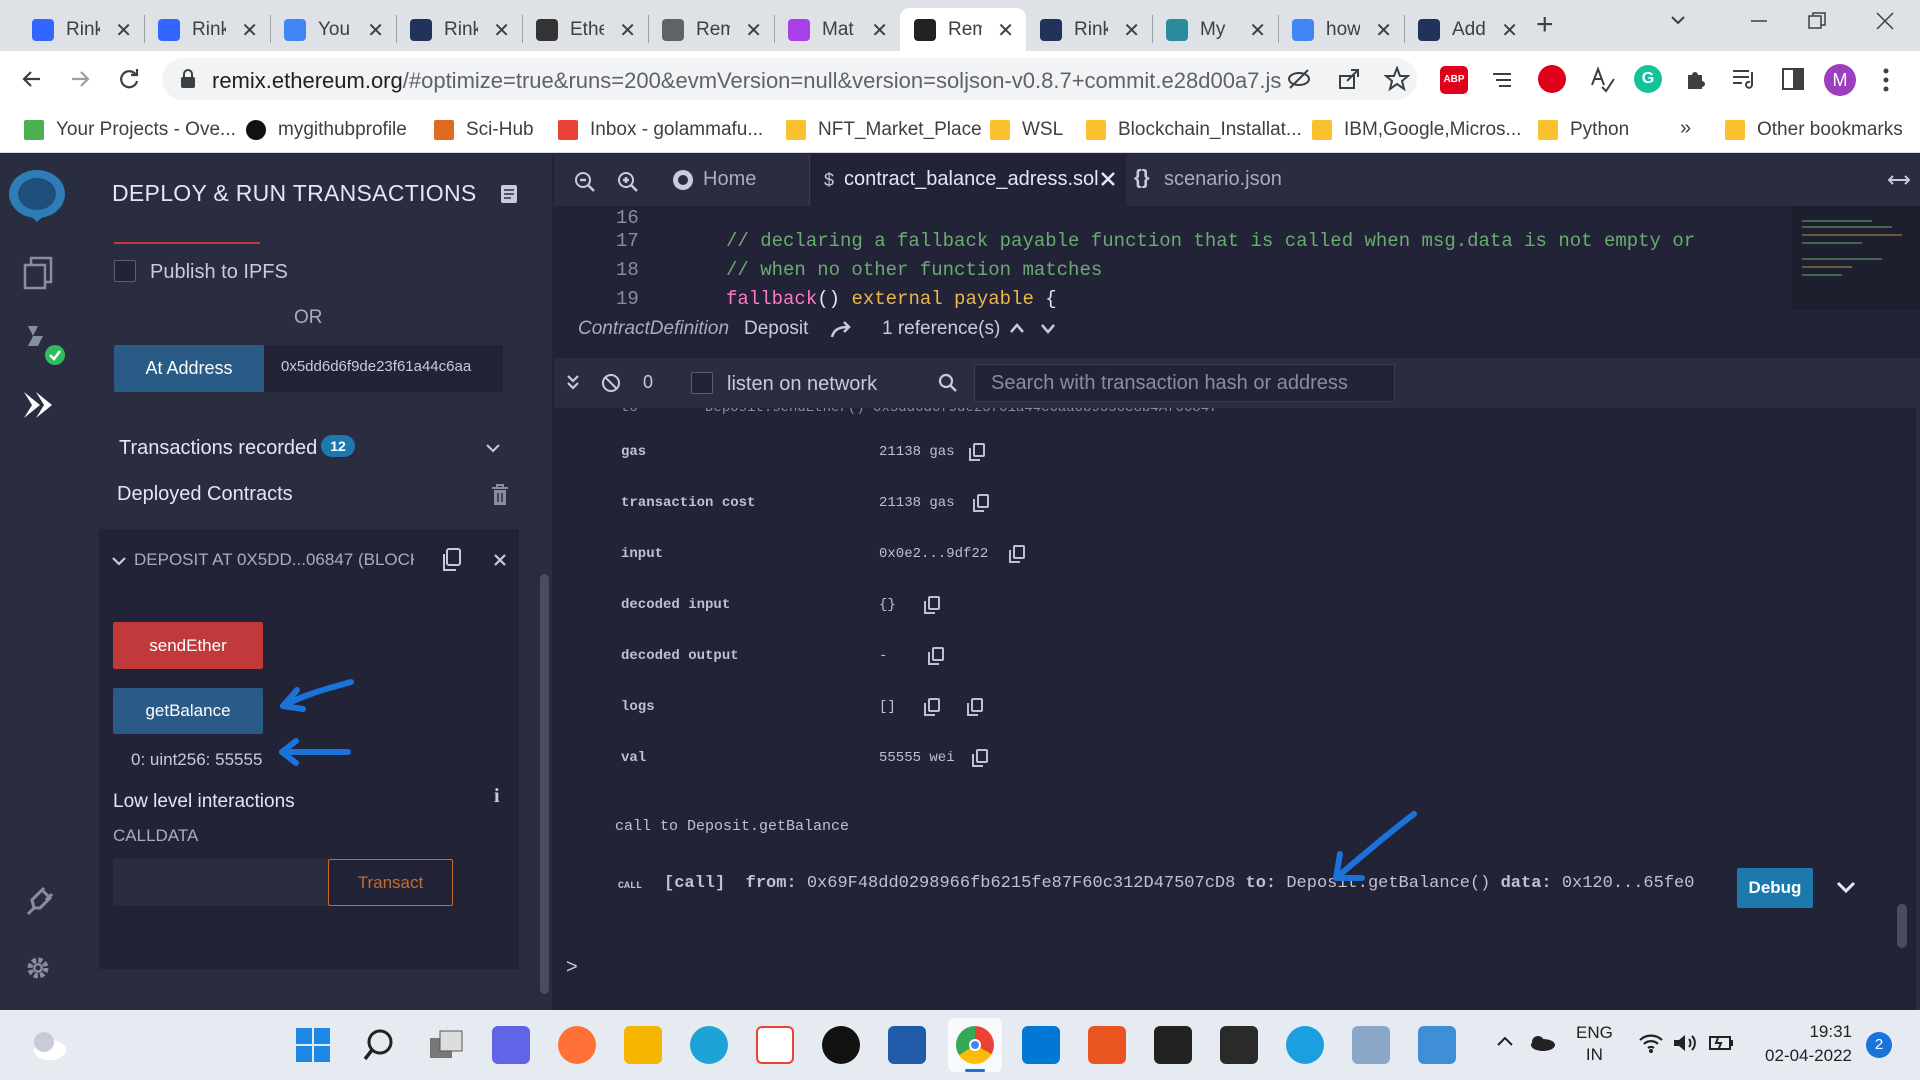 This screenshot has width=1920, height=1080. I want to click on bookmark-item: Python, so click(1583, 130).